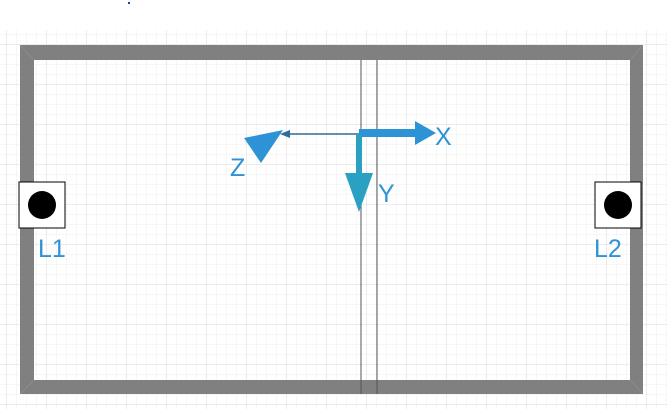 The image size is (667, 409). Describe the element at coordinates (388, 133) in the screenshot. I see `x-axis-shaft` at that location.